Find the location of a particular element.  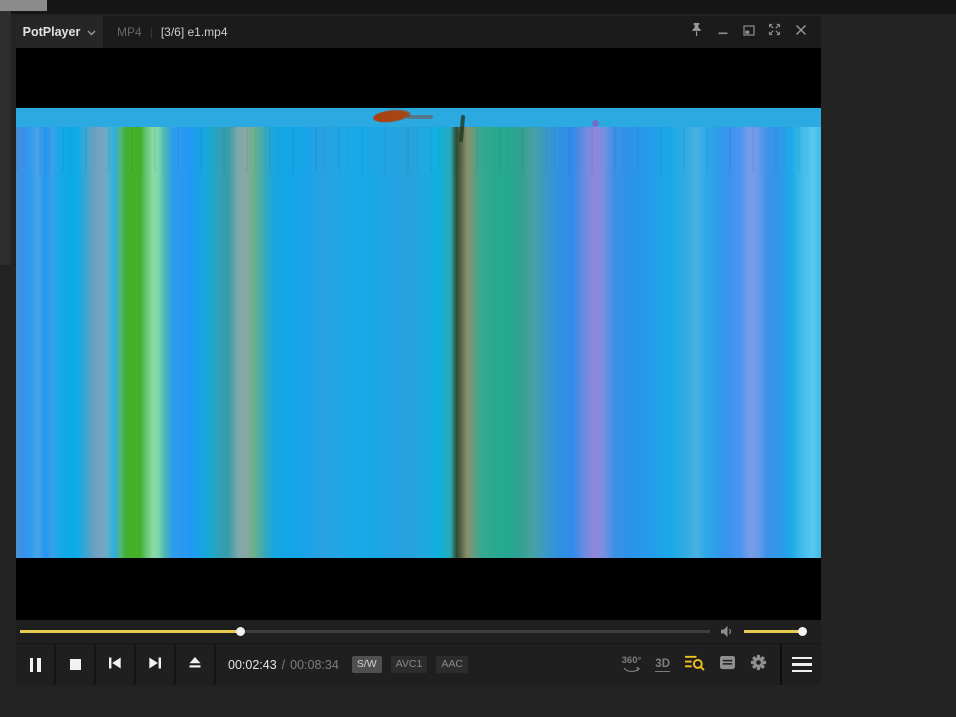

stop-button is located at coordinates (76, 664).